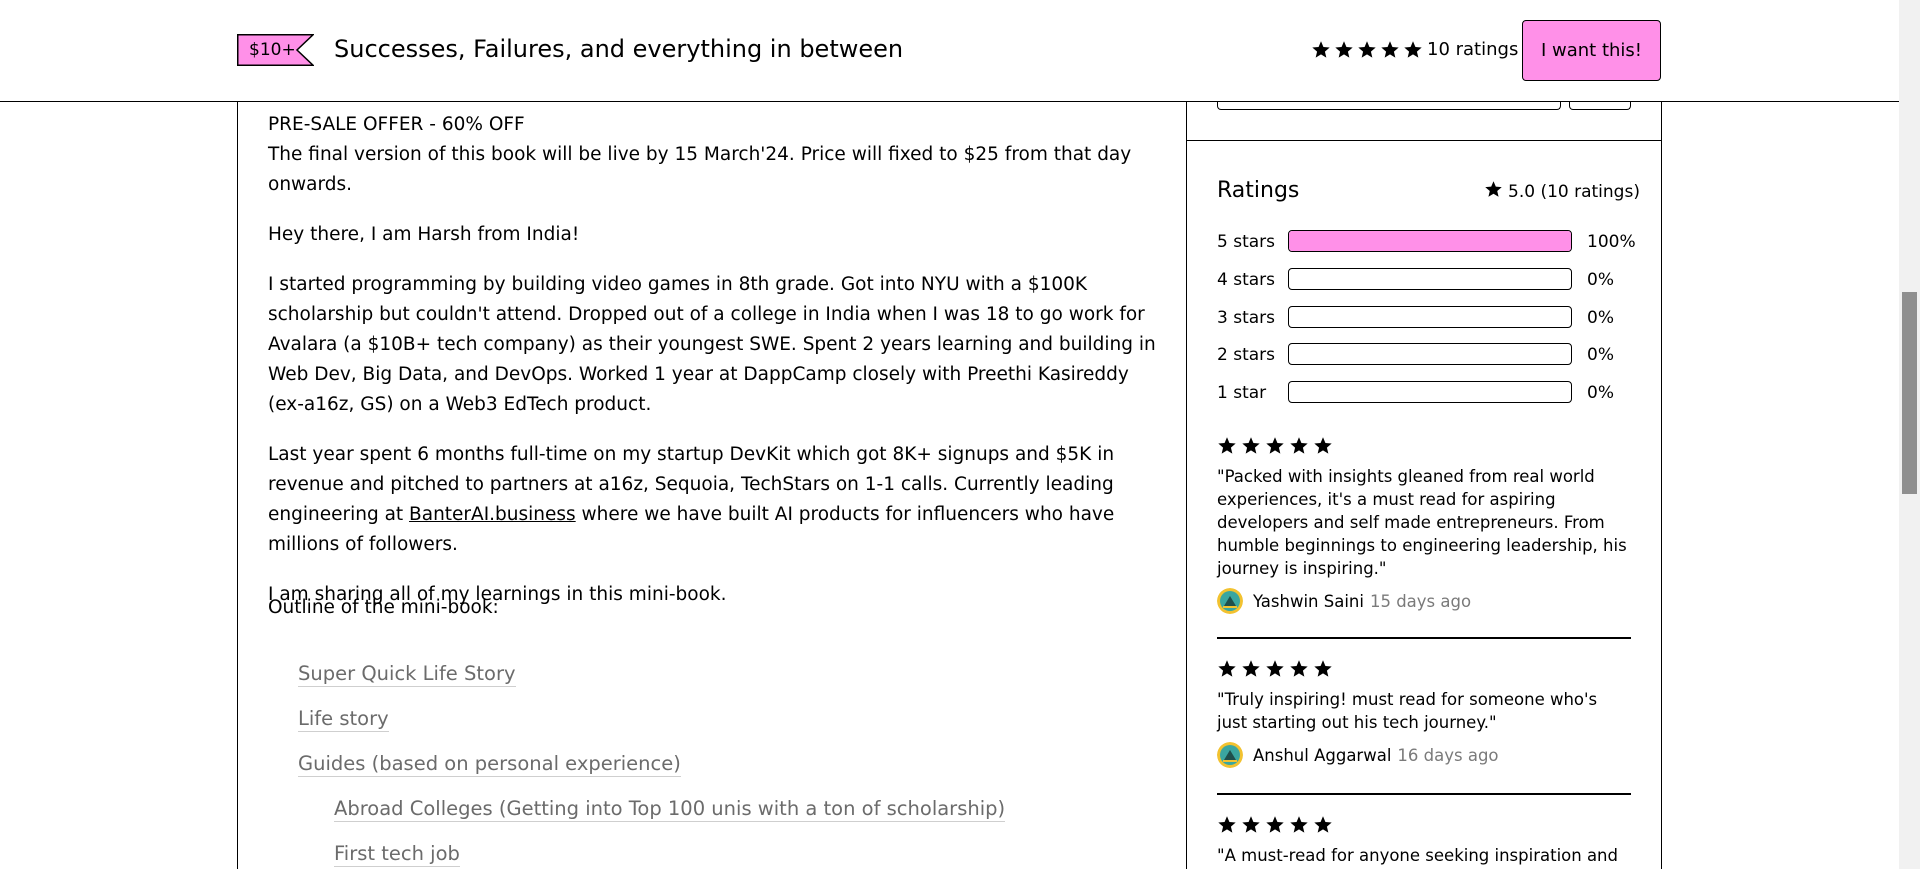 The height and width of the screenshot is (869, 1920). Describe the element at coordinates (1322, 755) in the screenshot. I see `review-author-name: Anshul Aggarwal` at that location.